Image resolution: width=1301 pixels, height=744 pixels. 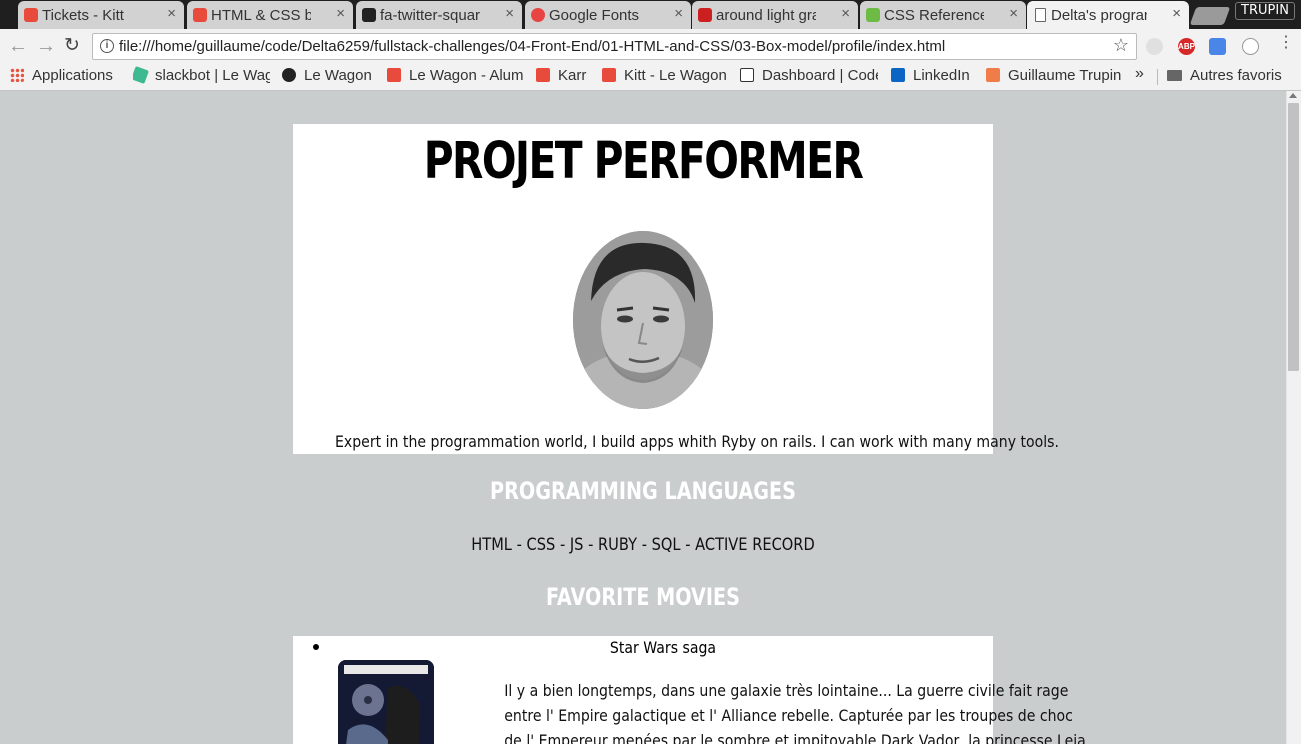 I want to click on section-title-movies: FAVORITE MOVIES, so click(x=643, y=597).